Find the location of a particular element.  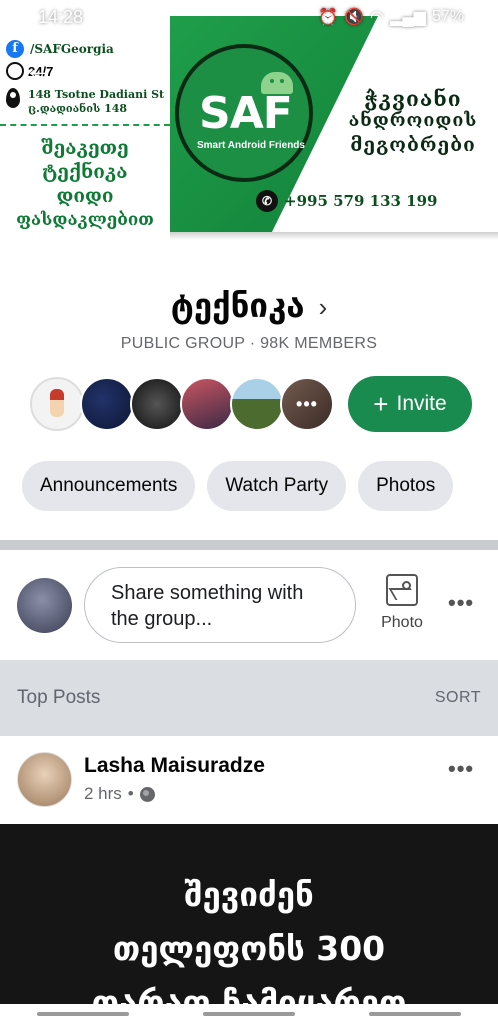

section-divider is located at coordinates (249, 545).